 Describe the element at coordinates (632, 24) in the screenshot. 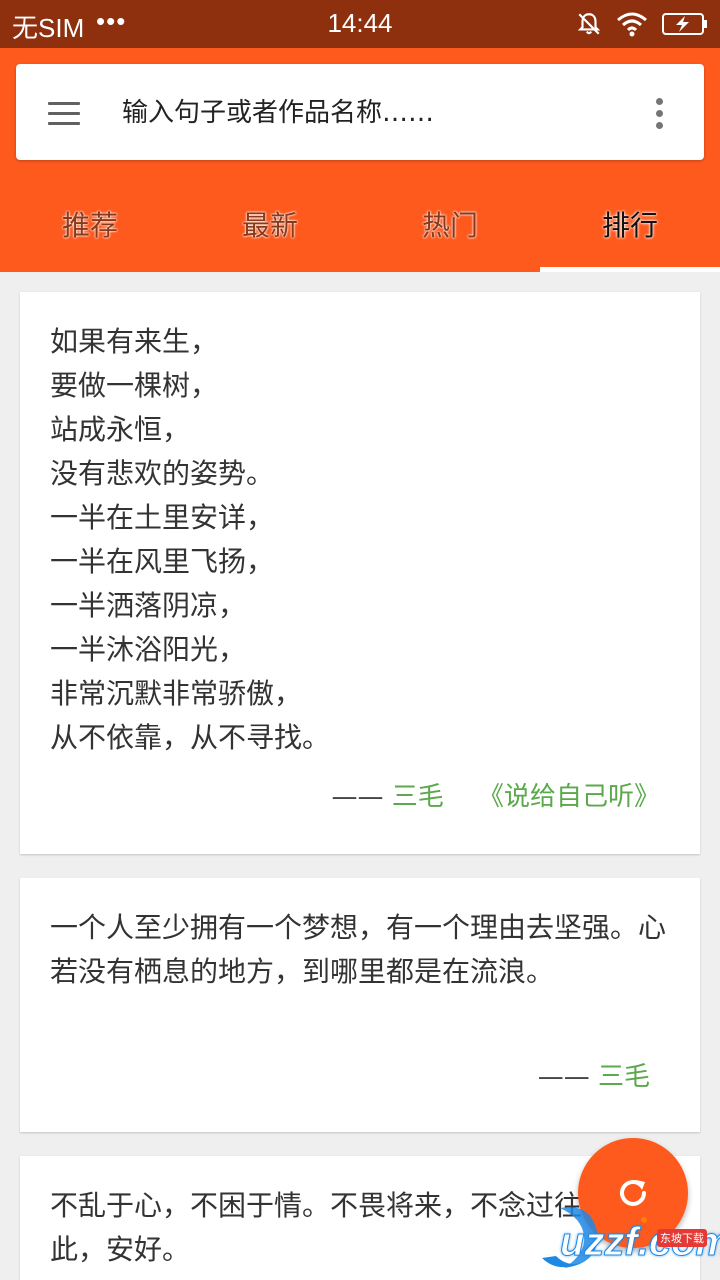

I see `wifi-icon` at that location.